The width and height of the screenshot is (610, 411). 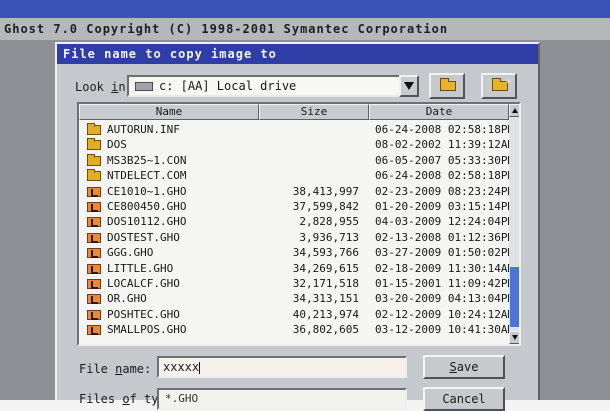 What do you see at coordinates (130, 253) in the screenshot?
I see `file-name-cell: GGG.GHO` at bounding box center [130, 253].